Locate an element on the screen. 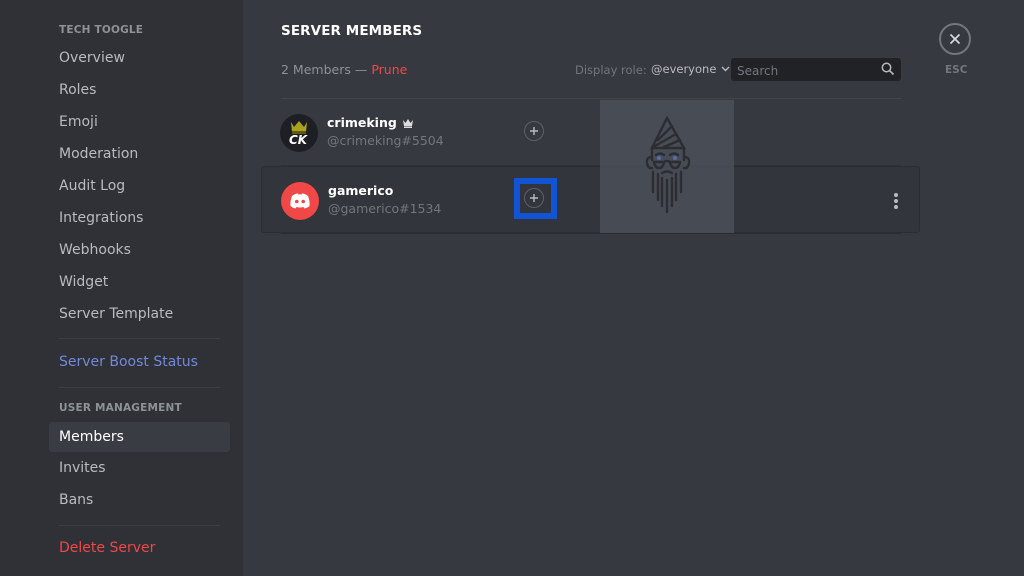  display-role-dropdown: @everyone is located at coordinates (690, 69).